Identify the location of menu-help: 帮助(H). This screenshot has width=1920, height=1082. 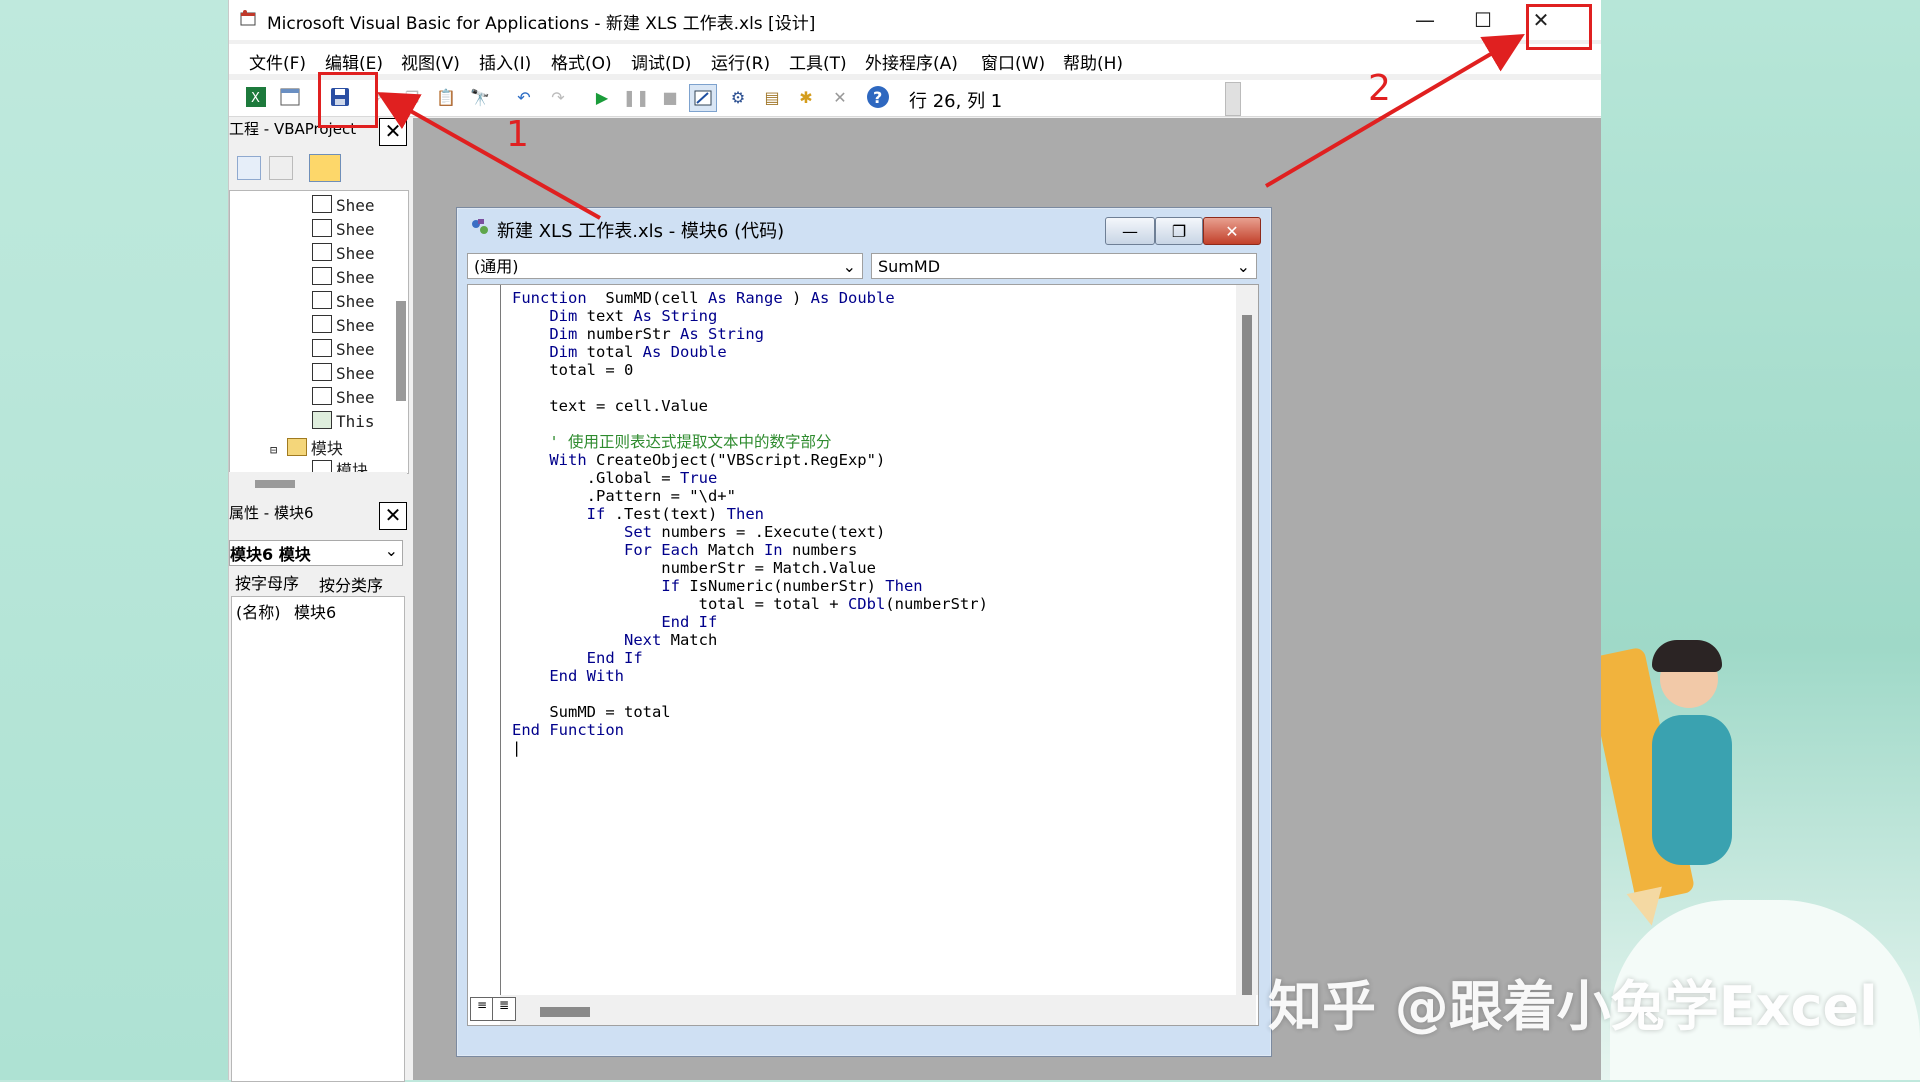
(1093, 61).